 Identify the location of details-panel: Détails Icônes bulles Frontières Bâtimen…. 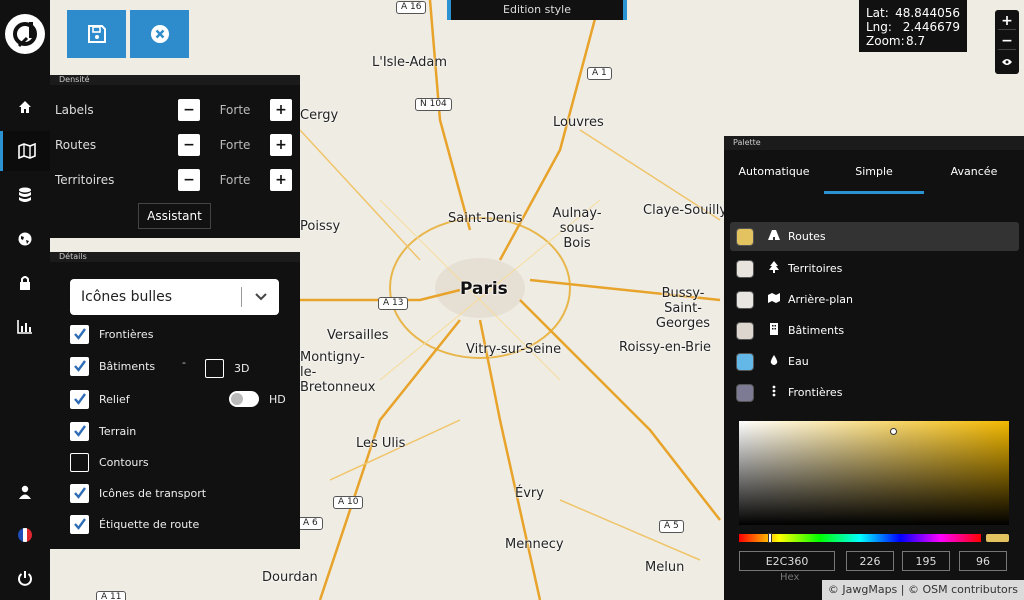
(175, 400).